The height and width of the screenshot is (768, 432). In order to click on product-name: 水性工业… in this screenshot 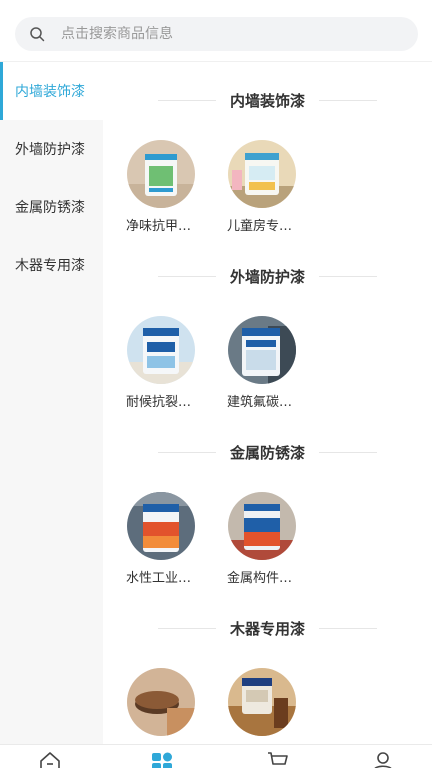, I will do `click(159, 578)`.